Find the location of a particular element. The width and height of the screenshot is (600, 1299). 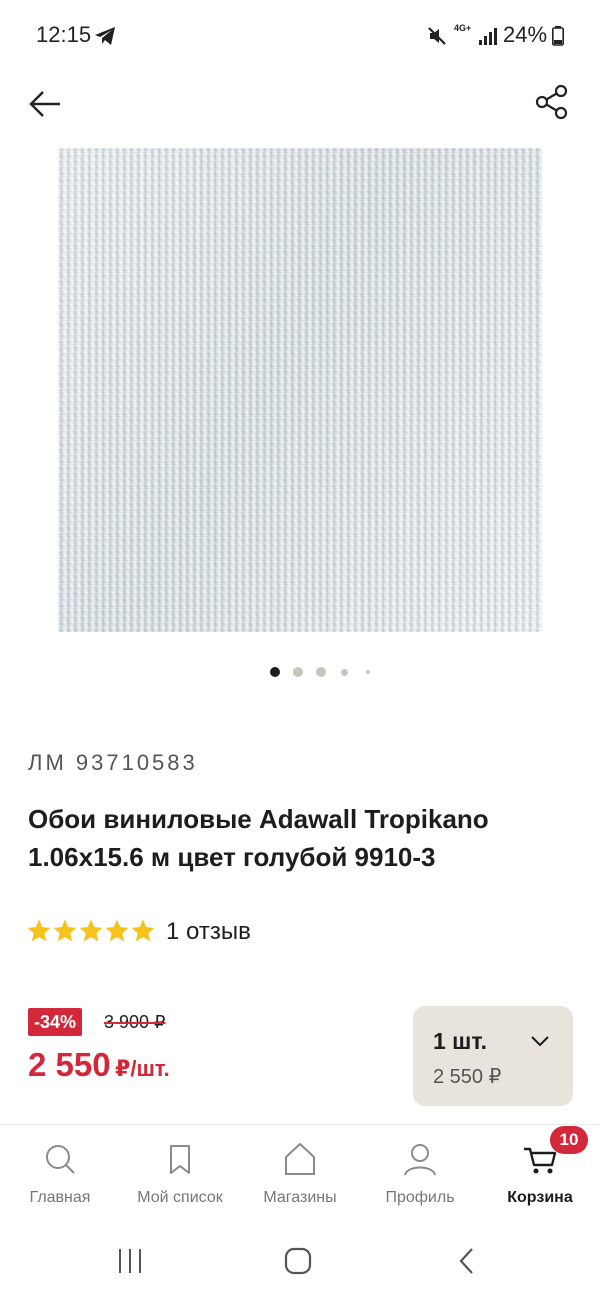

home-button is located at coordinates (298, 1261).